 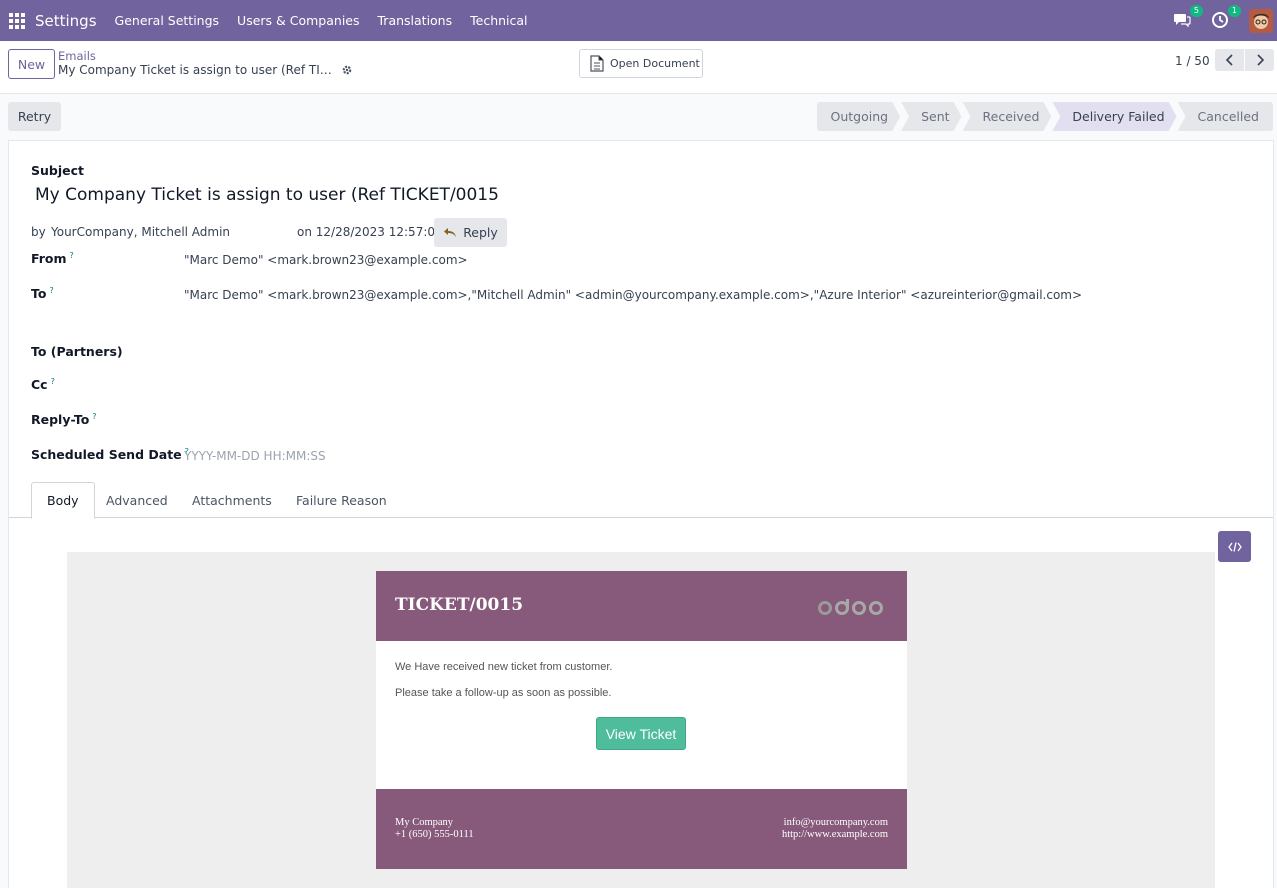 What do you see at coordinates (641, 500) in the screenshot?
I see `notebook-tabs: Body Advanced Attachments Failure Reason` at bounding box center [641, 500].